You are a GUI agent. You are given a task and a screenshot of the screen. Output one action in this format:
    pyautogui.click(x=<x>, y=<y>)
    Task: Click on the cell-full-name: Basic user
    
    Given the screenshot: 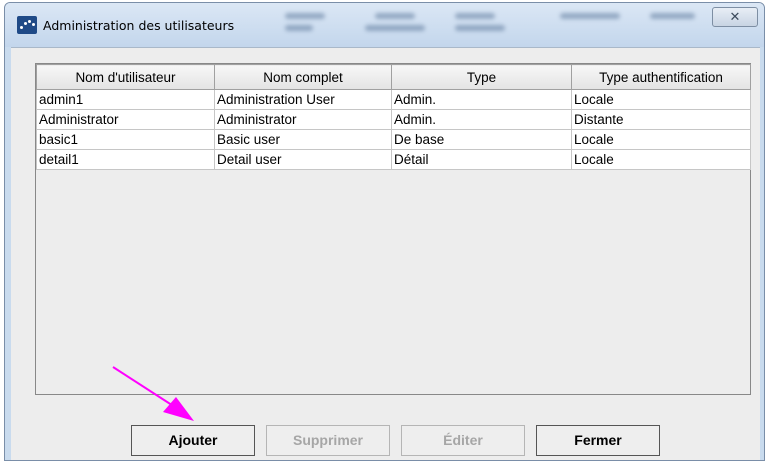 What is the action you would take?
    pyautogui.click(x=303, y=139)
    